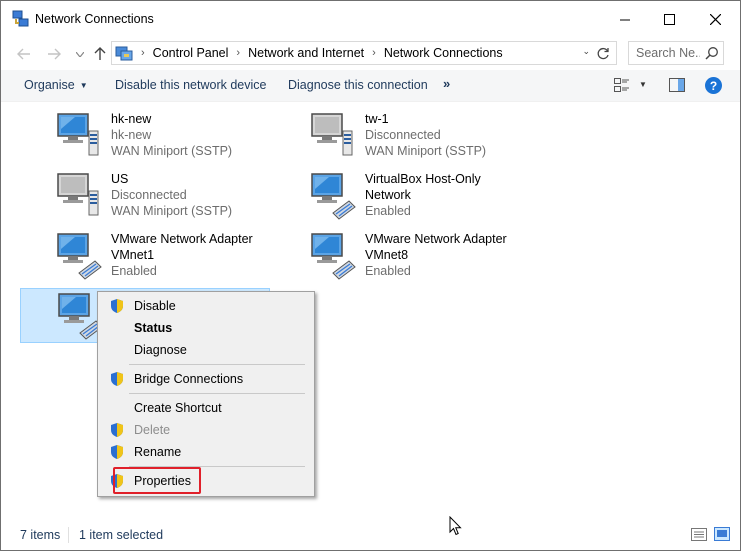 The width and height of the screenshot is (741, 551). Describe the element at coordinates (643, 84) in the screenshot. I see `view-options-dropdown-icon: ▼` at that location.